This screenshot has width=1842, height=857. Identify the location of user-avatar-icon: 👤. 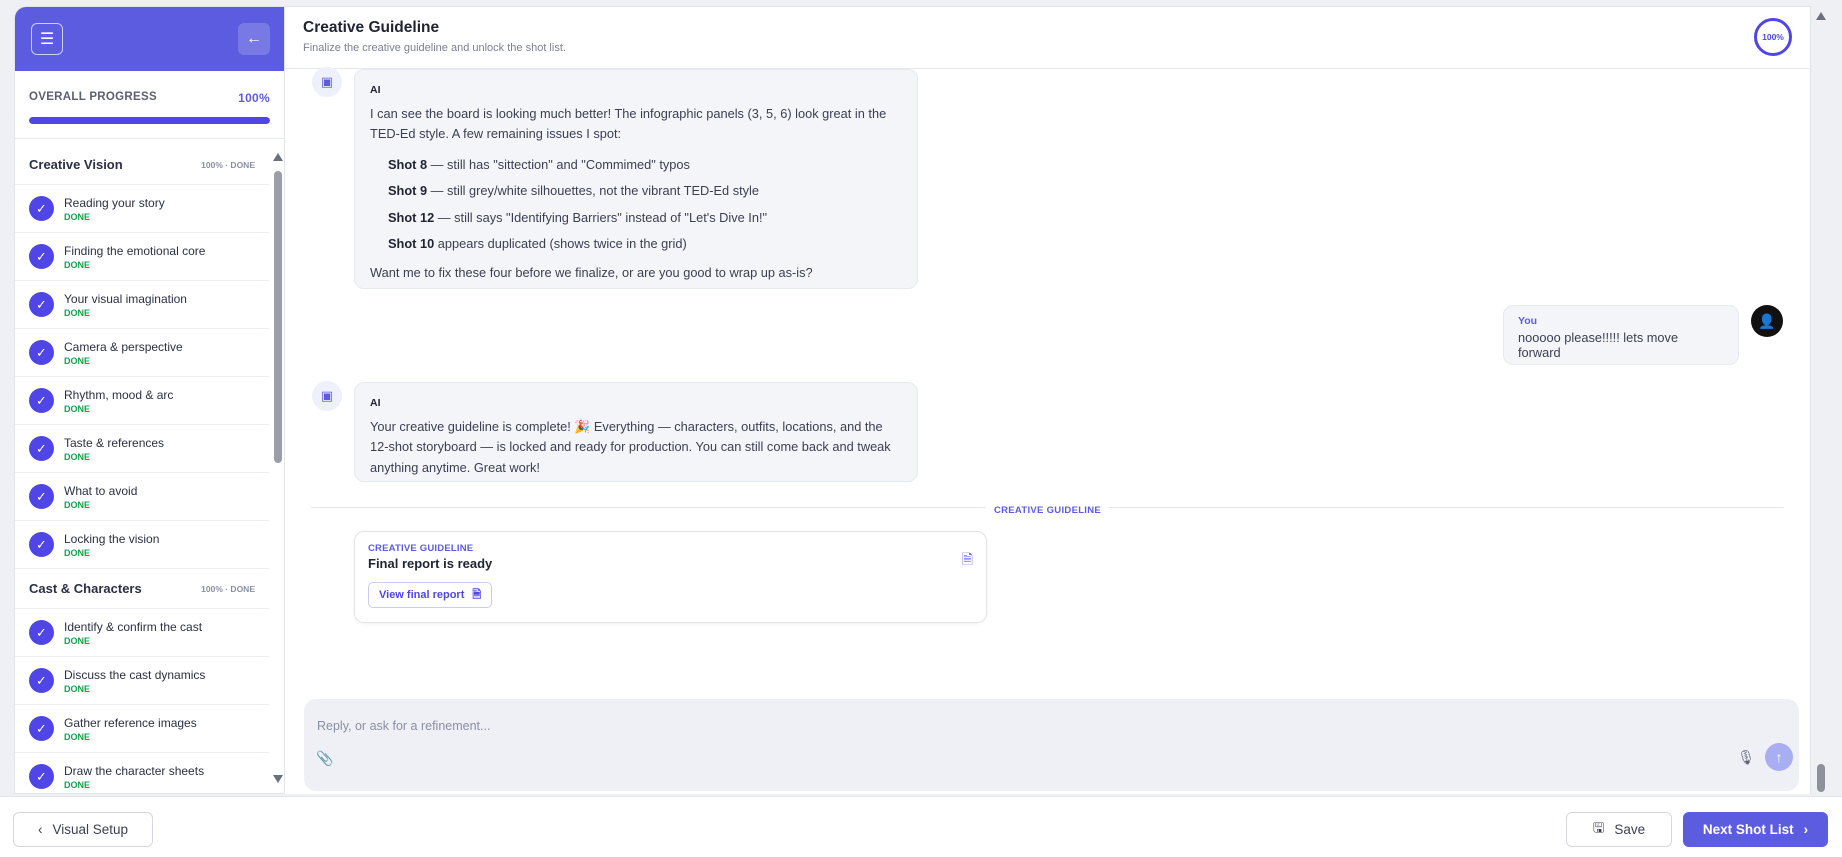
(1767, 321).